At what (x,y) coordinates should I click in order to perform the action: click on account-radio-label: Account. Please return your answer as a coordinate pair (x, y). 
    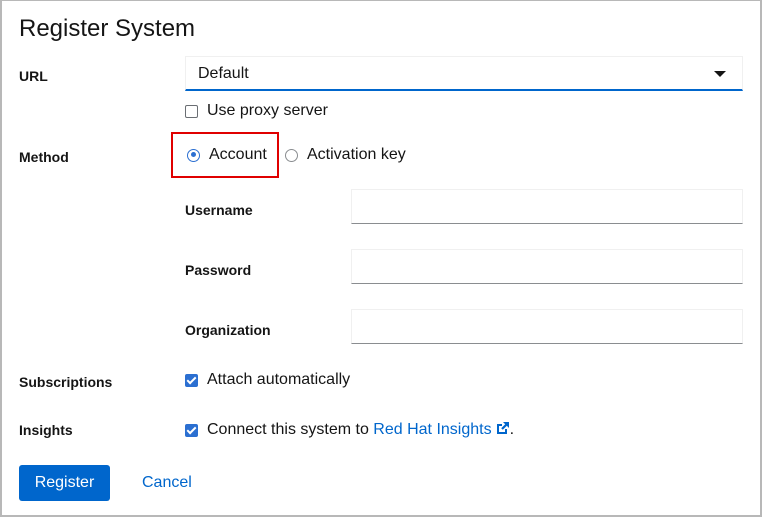
    Looking at the image, I should click on (238, 154).